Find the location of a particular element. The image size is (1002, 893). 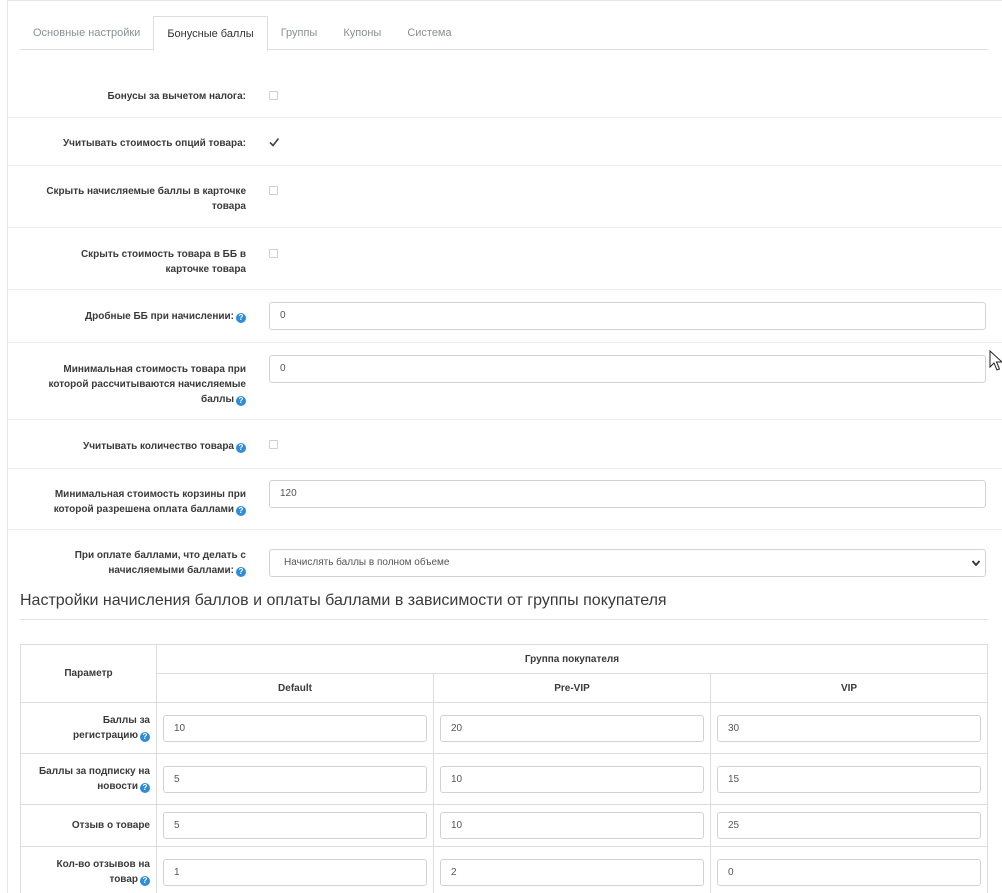

check-icon is located at coordinates (274, 142).